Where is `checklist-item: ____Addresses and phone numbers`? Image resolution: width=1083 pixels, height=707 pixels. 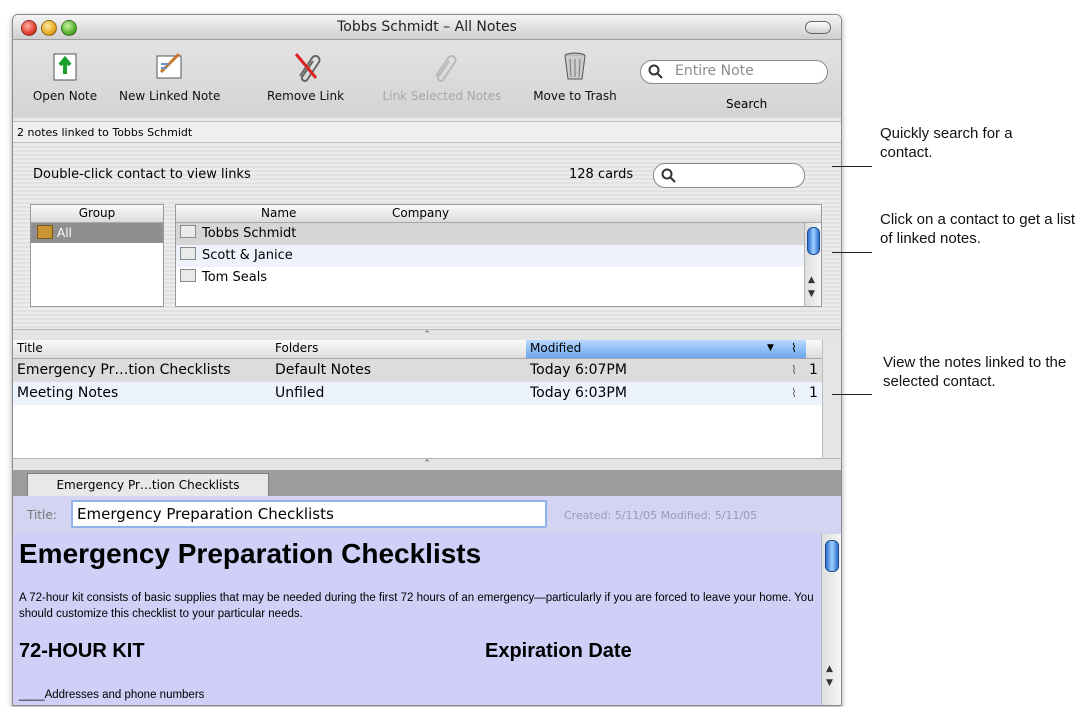 checklist-item: ____Addresses and phone numbers is located at coordinates (112, 695).